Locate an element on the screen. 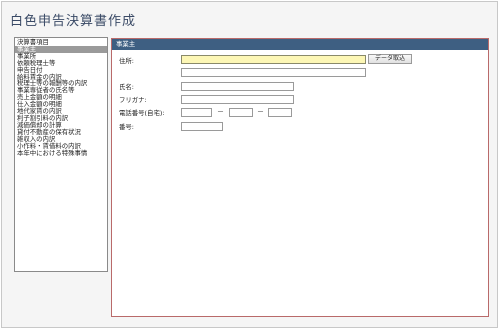 Image resolution: width=500 pixels, height=330 pixels. fetch-data-button: データ取込 is located at coordinates (390, 59).